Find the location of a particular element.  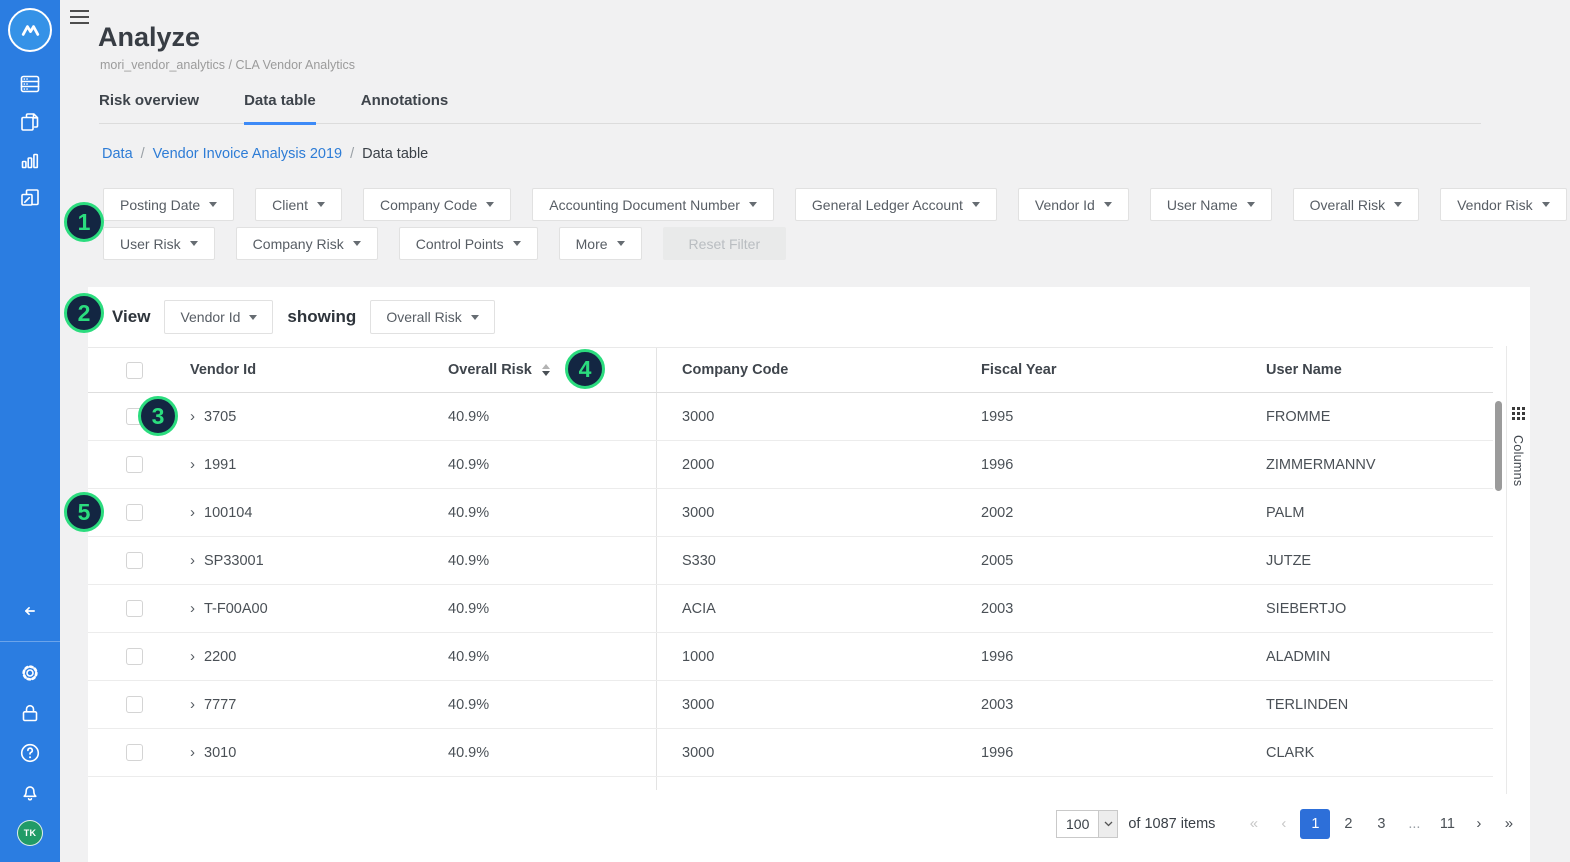

columns-panel-toggle: Columns is located at coordinates (1517, 570).